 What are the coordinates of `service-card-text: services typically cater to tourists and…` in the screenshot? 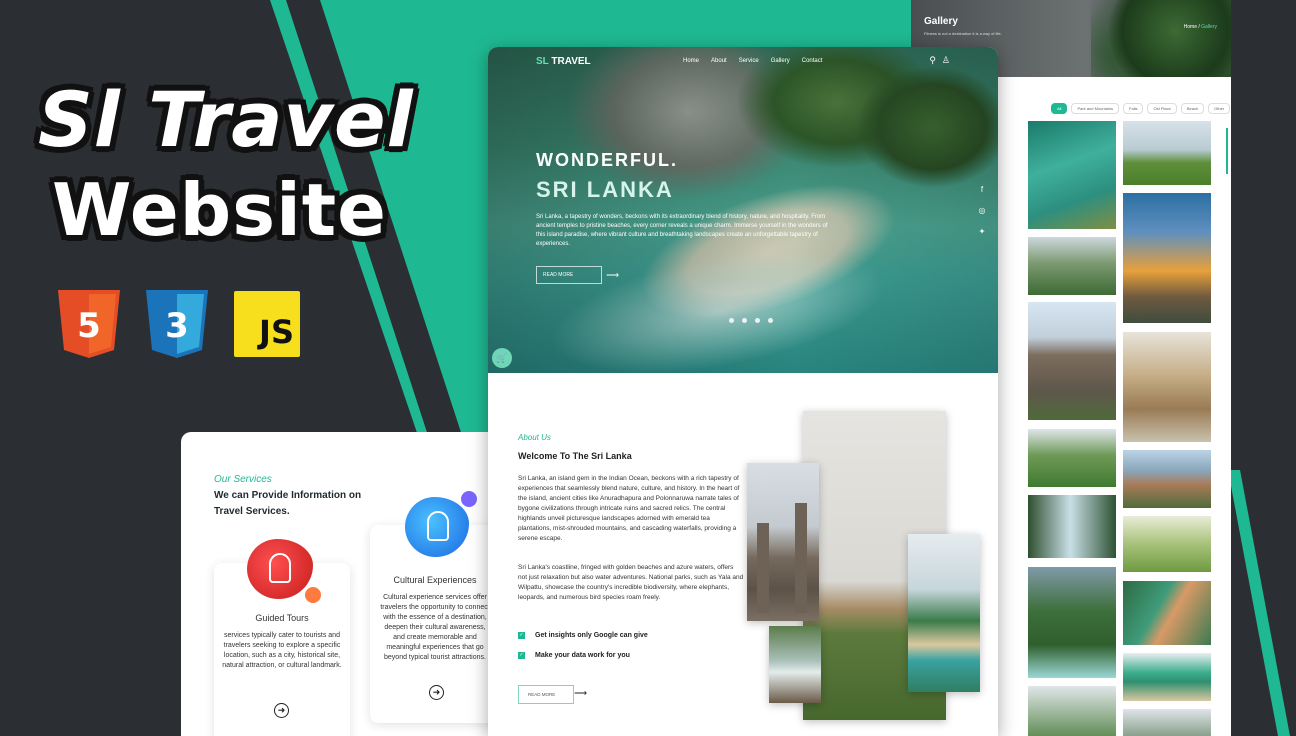 It's located at (282, 650).